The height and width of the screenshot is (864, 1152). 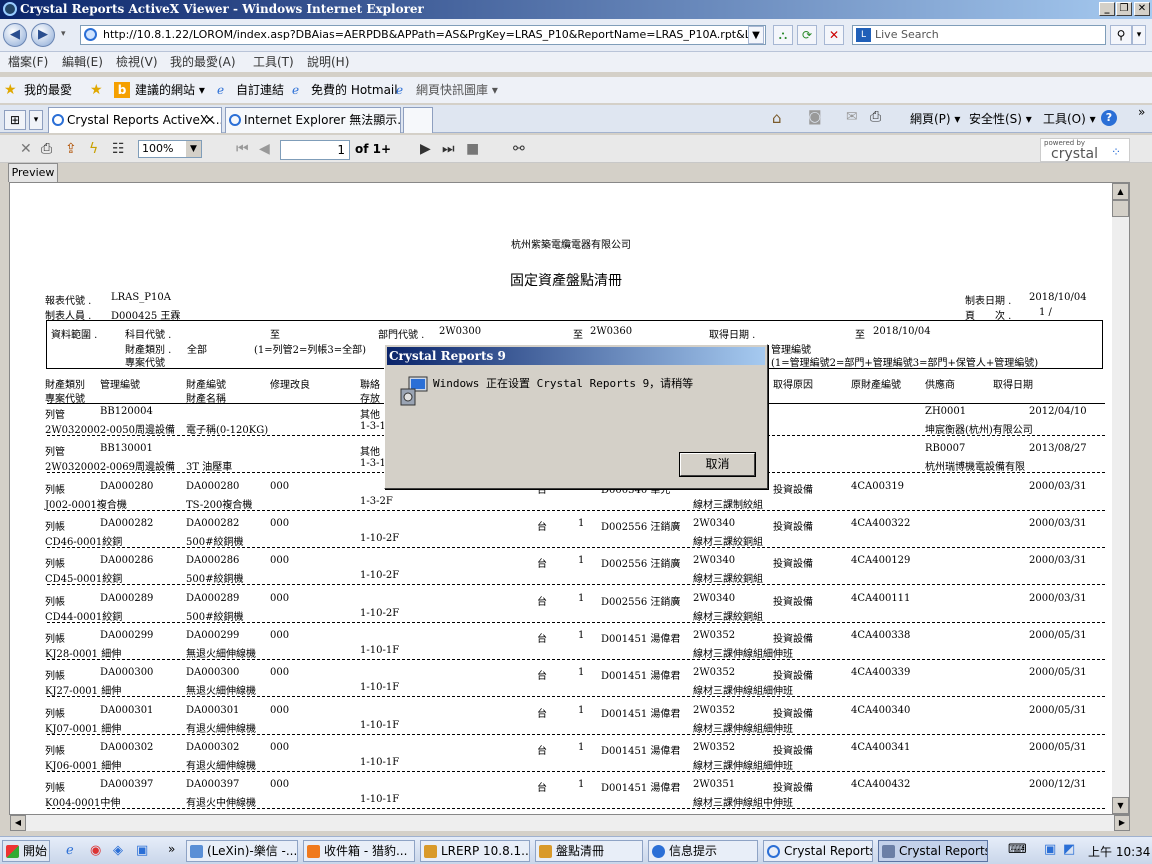 What do you see at coordinates (728, 505) in the screenshot?
I see `row-dept-name: 線材三課制絞組` at bounding box center [728, 505].